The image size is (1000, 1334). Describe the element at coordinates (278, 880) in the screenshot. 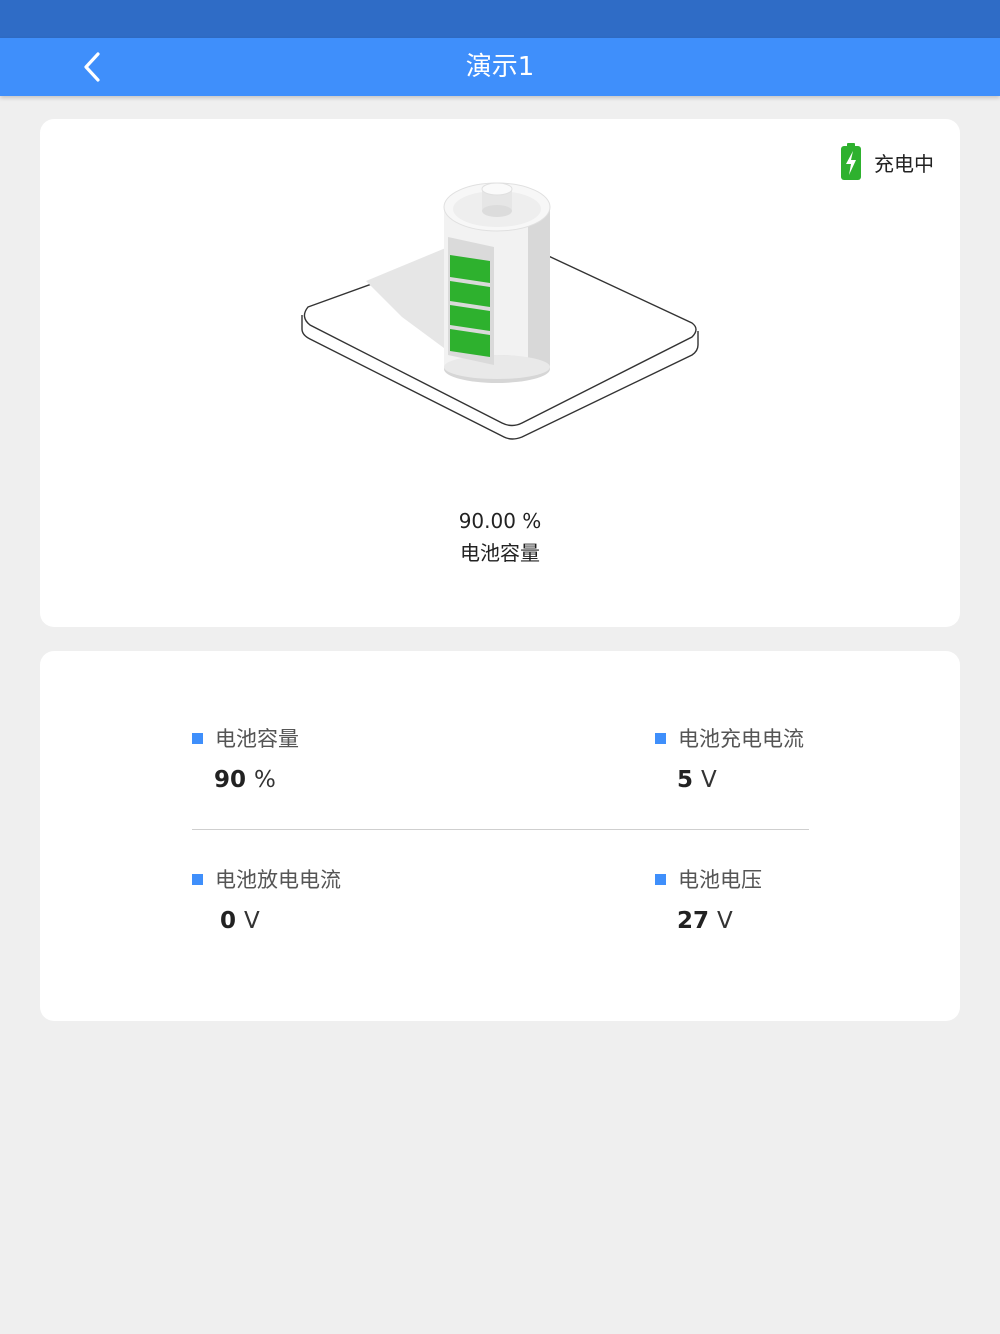

I see `stat-label: 电池放电电流` at that location.